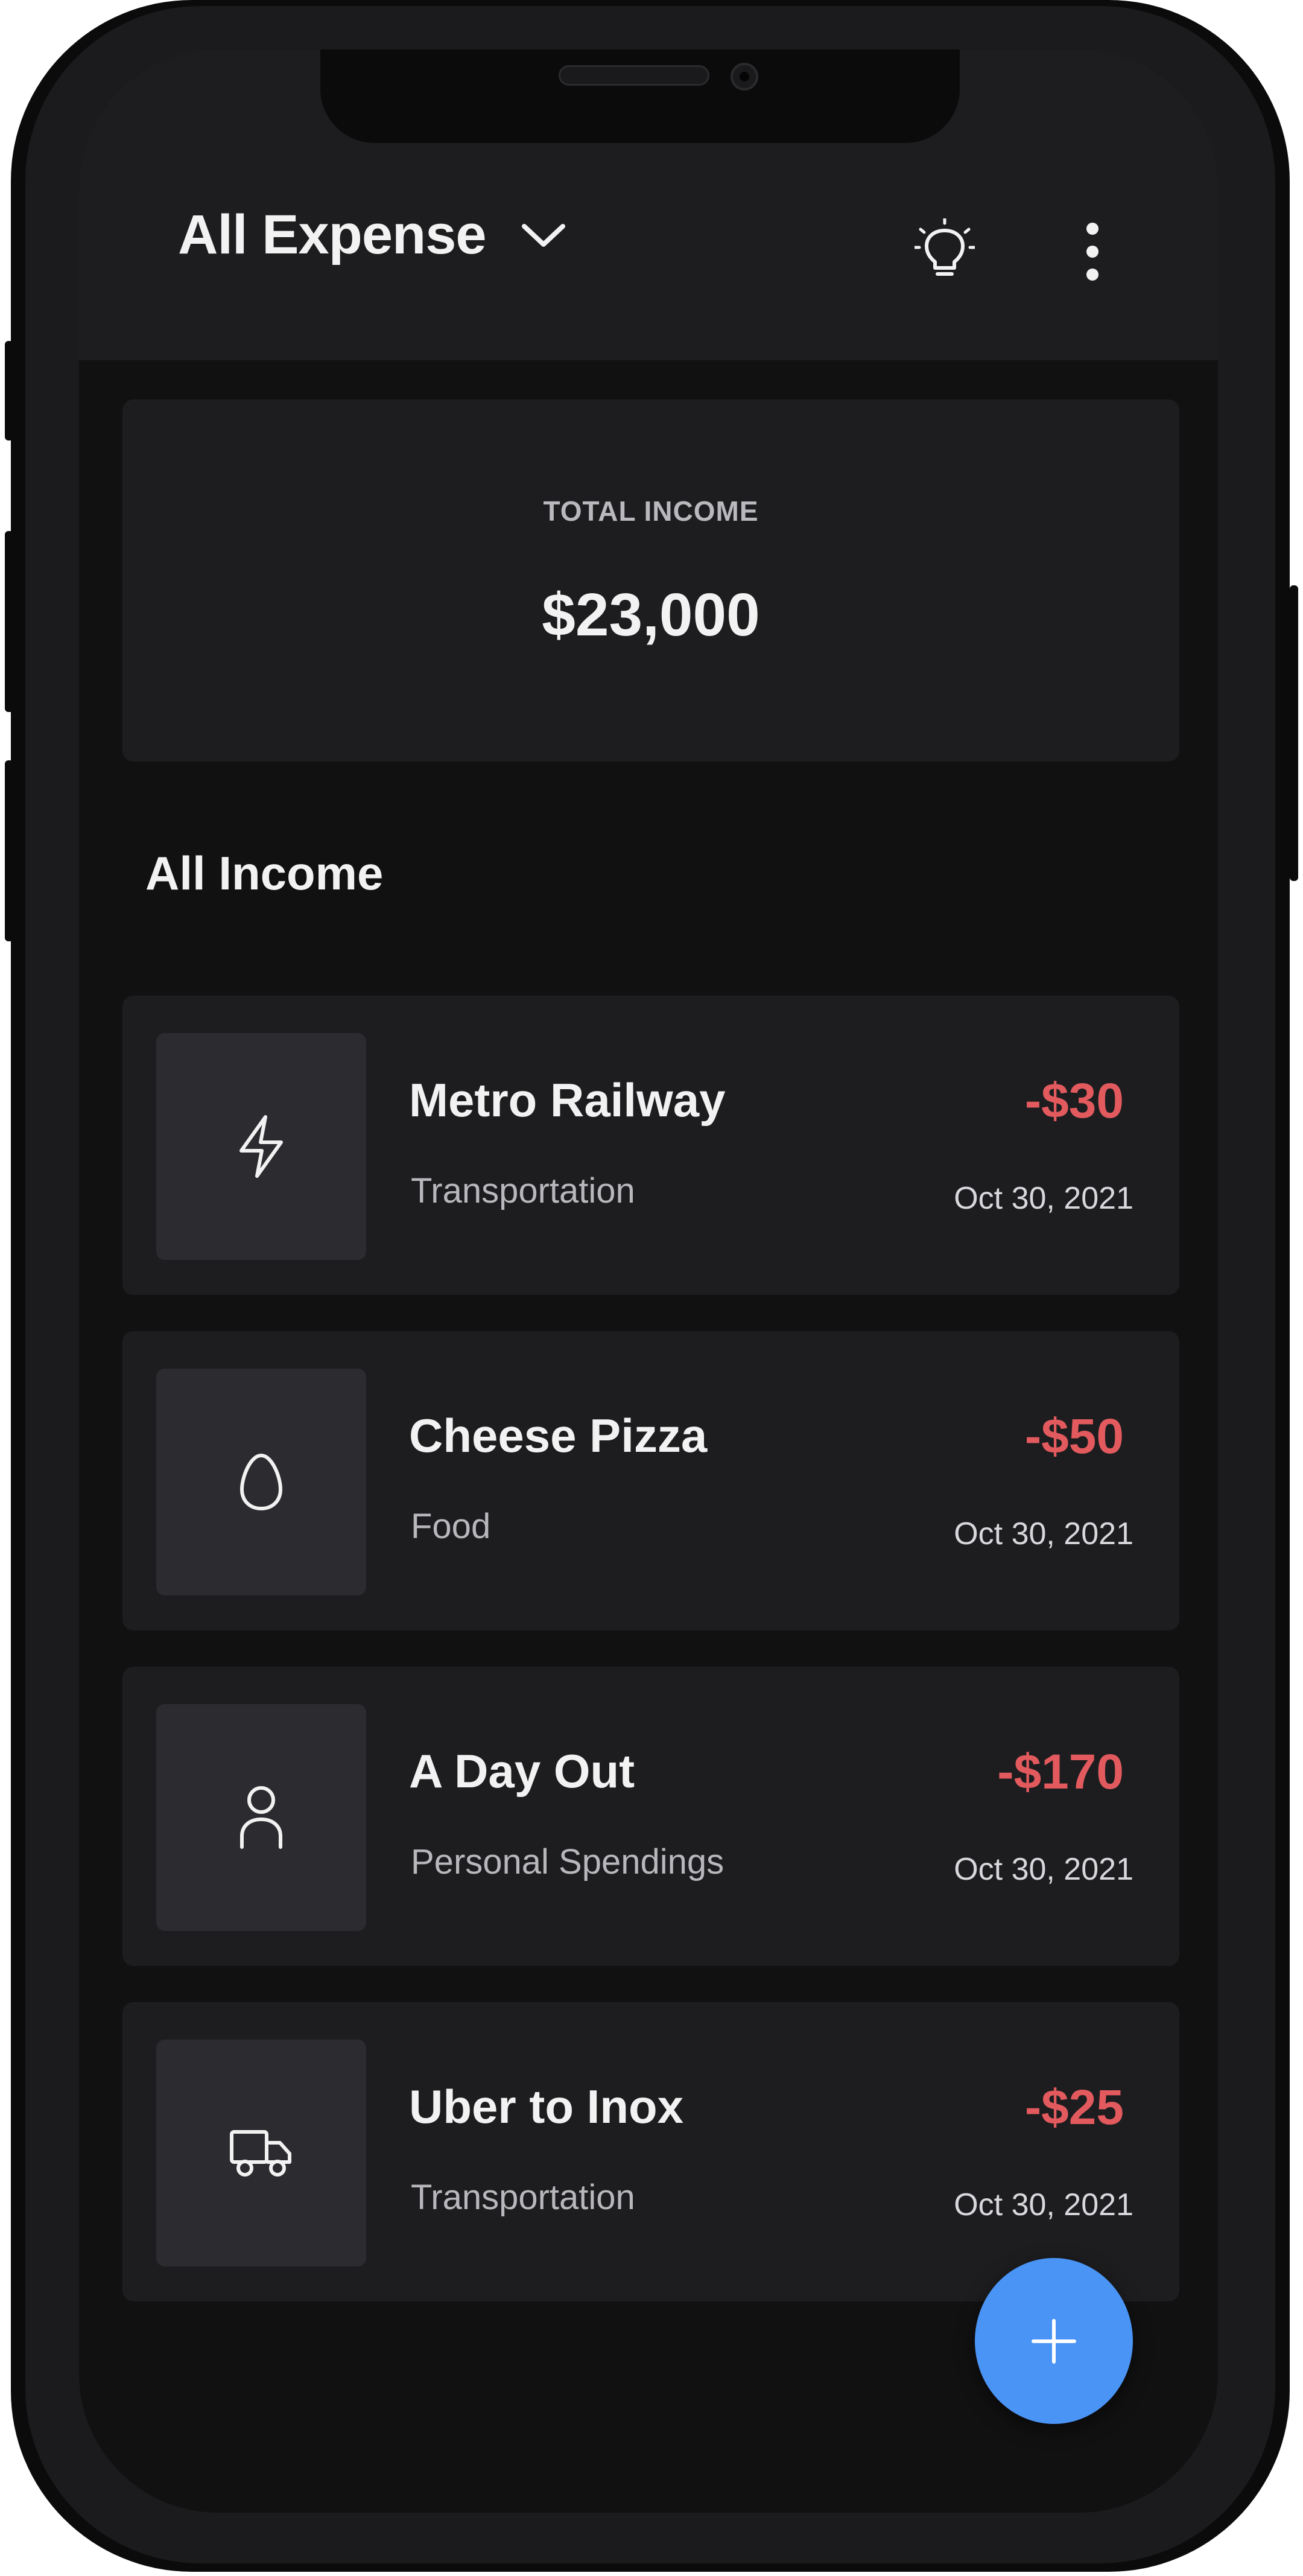  What do you see at coordinates (9, 851) in the screenshot?
I see `volume-down-button` at bounding box center [9, 851].